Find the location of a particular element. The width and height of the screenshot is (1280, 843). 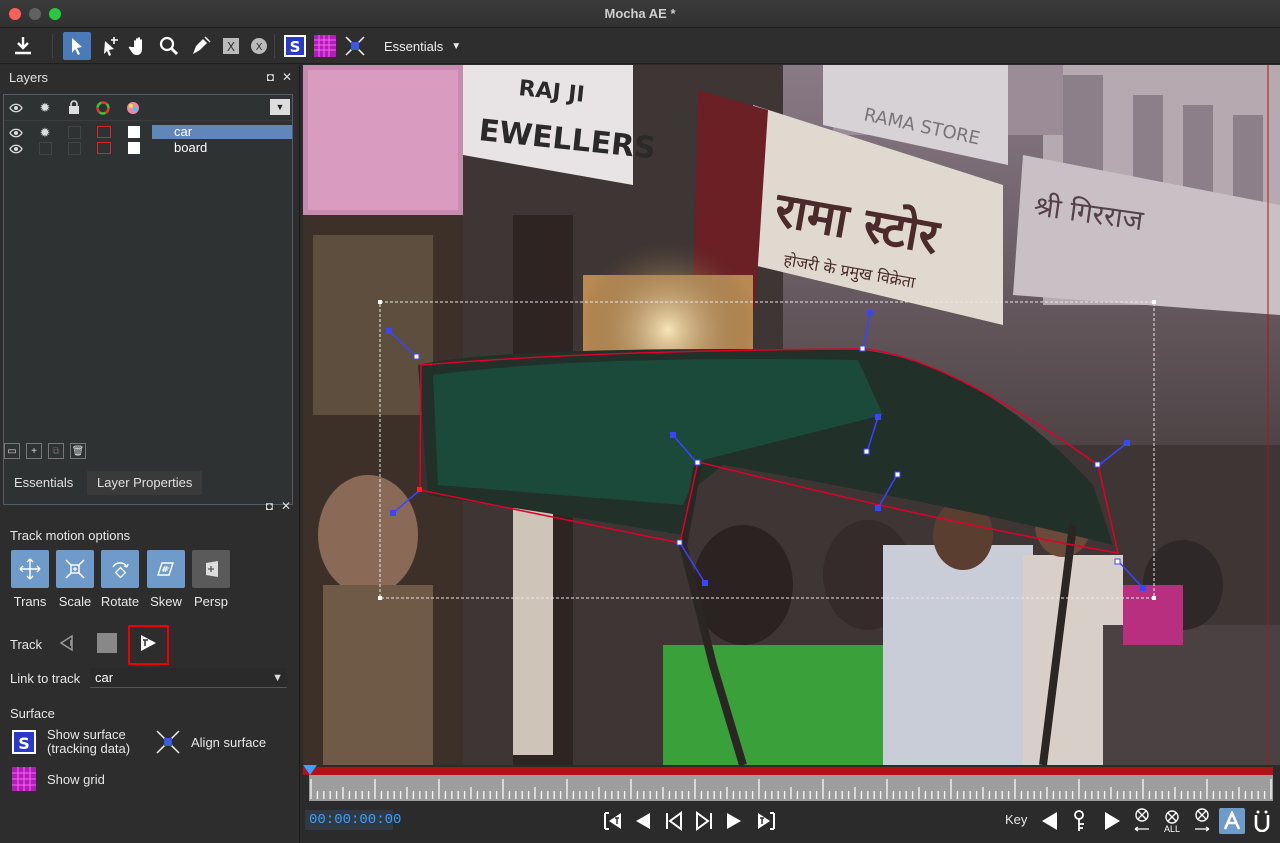

main-toolbar: X X S Essentials ▼ is located at coordinates (640, 46).